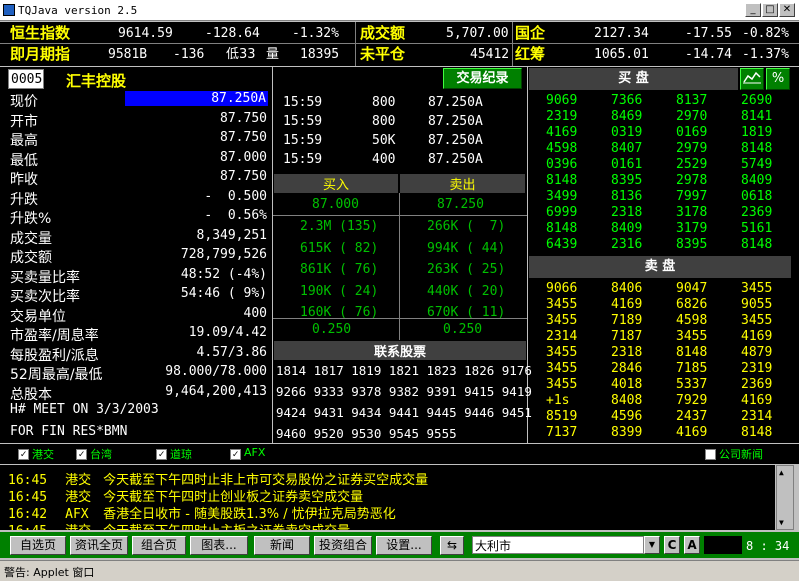  What do you see at coordinates (768, 546) in the screenshot?
I see `clock: 8 : 34` at bounding box center [768, 546].